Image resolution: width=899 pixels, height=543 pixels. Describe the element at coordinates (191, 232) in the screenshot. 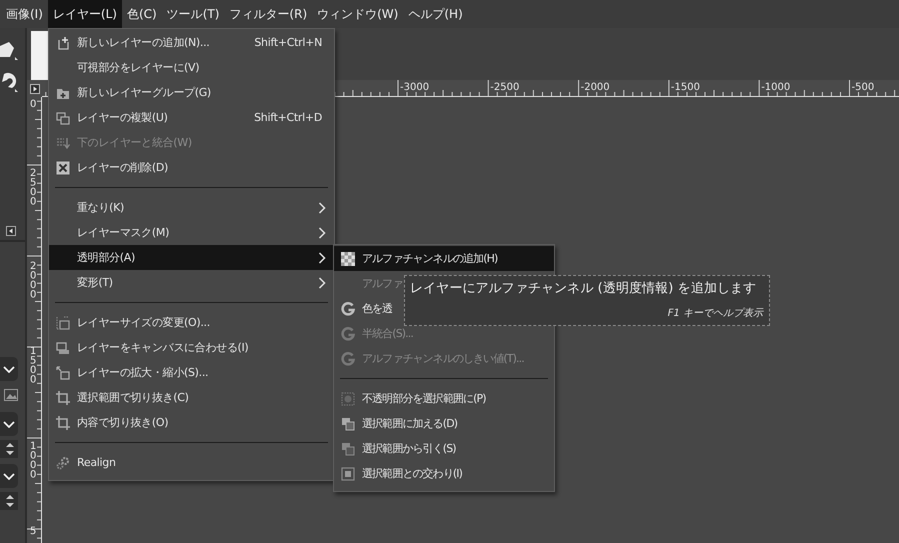

I see `menu-item: レイヤーマスク(M)` at that location.